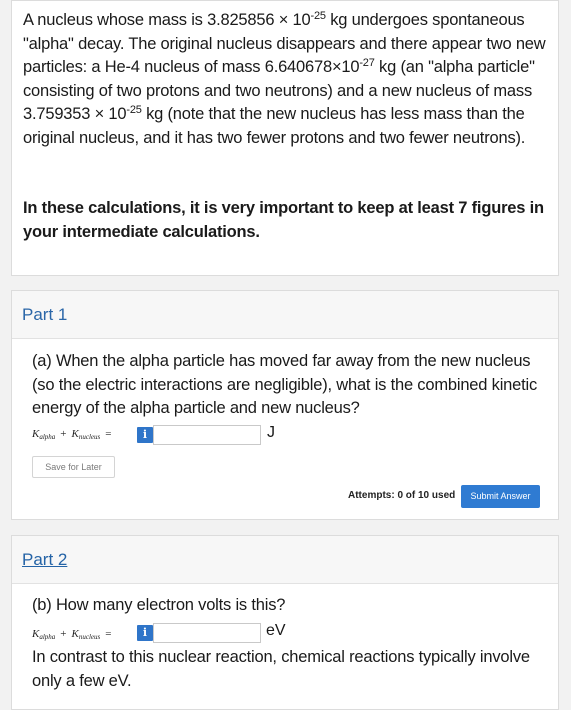 The image size is (571, 710). I want to click on part1-header: Part 1, so click(285, 315).